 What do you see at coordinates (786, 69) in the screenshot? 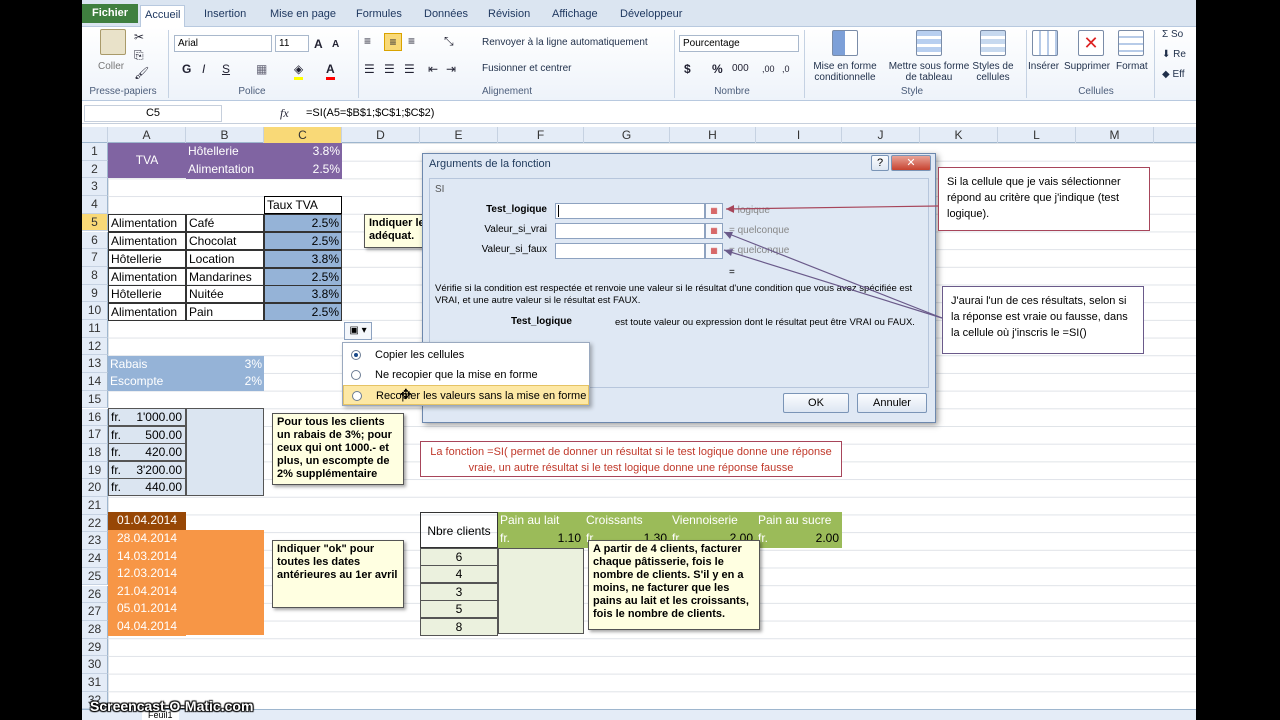
I see `decrease-decimal-icon: ,0` at bounding box center [786, 69].